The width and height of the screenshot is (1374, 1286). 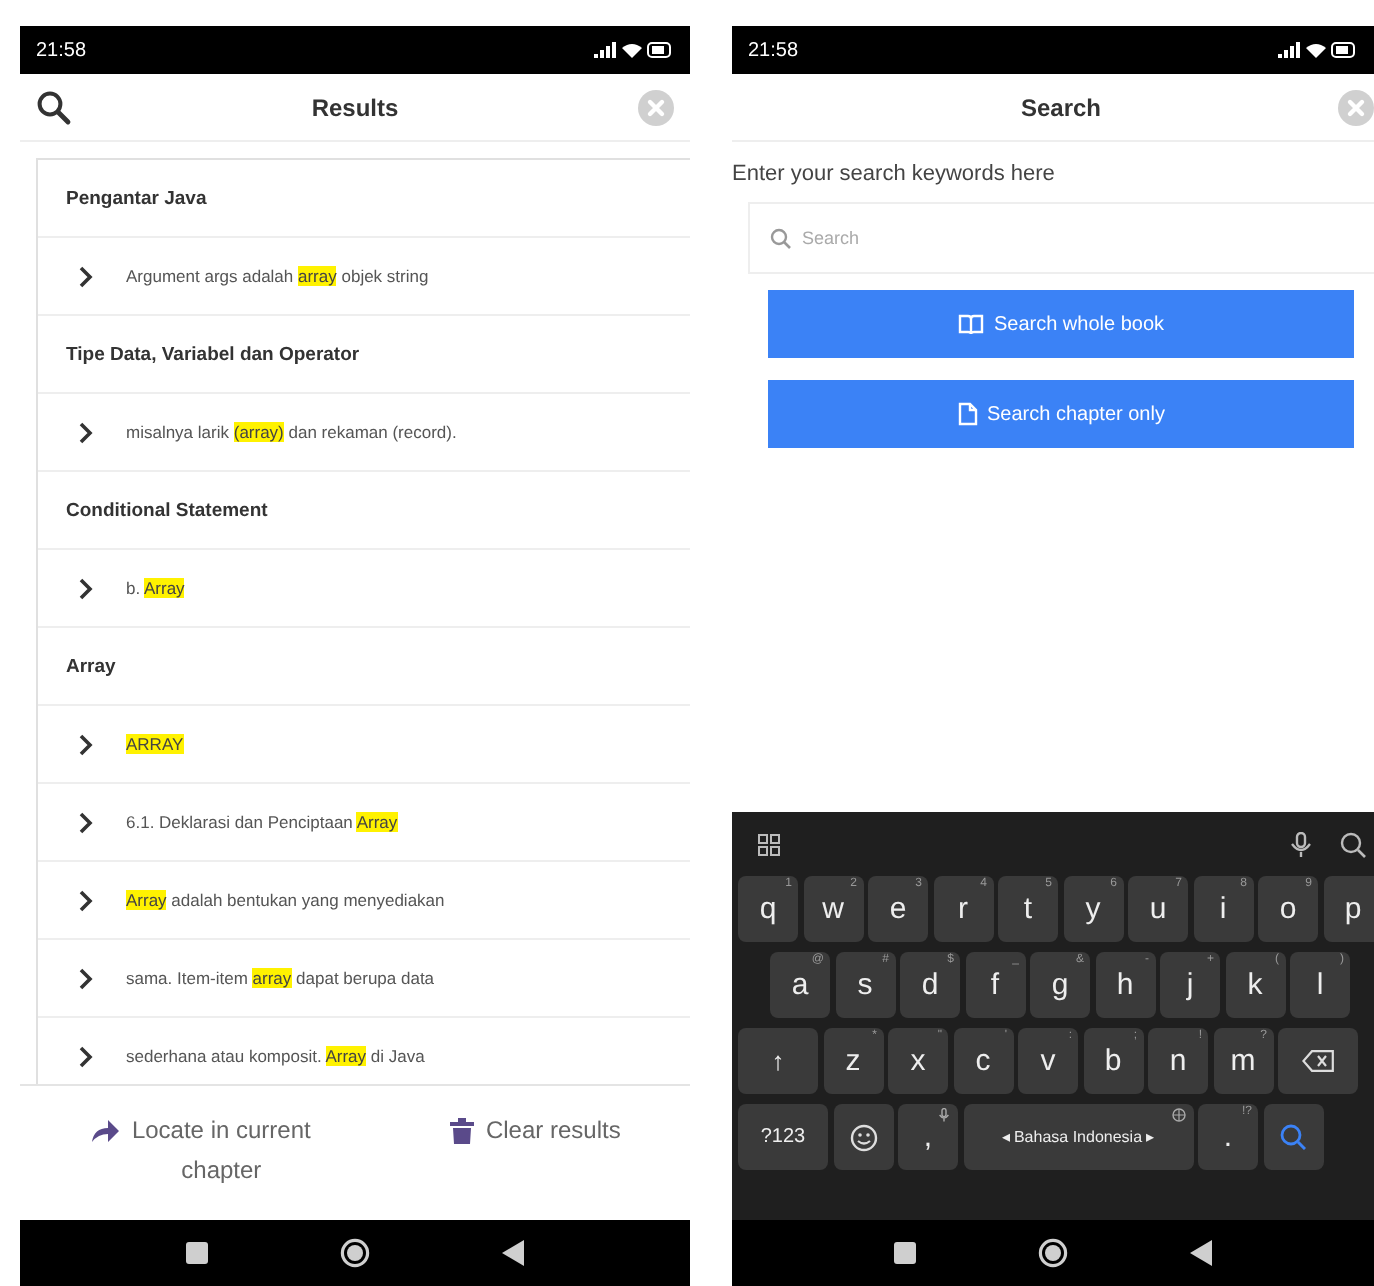 What do you see at coordinates (967, 414) in the screenshot?
I see `document-icon` at bounding box center [967, 414].